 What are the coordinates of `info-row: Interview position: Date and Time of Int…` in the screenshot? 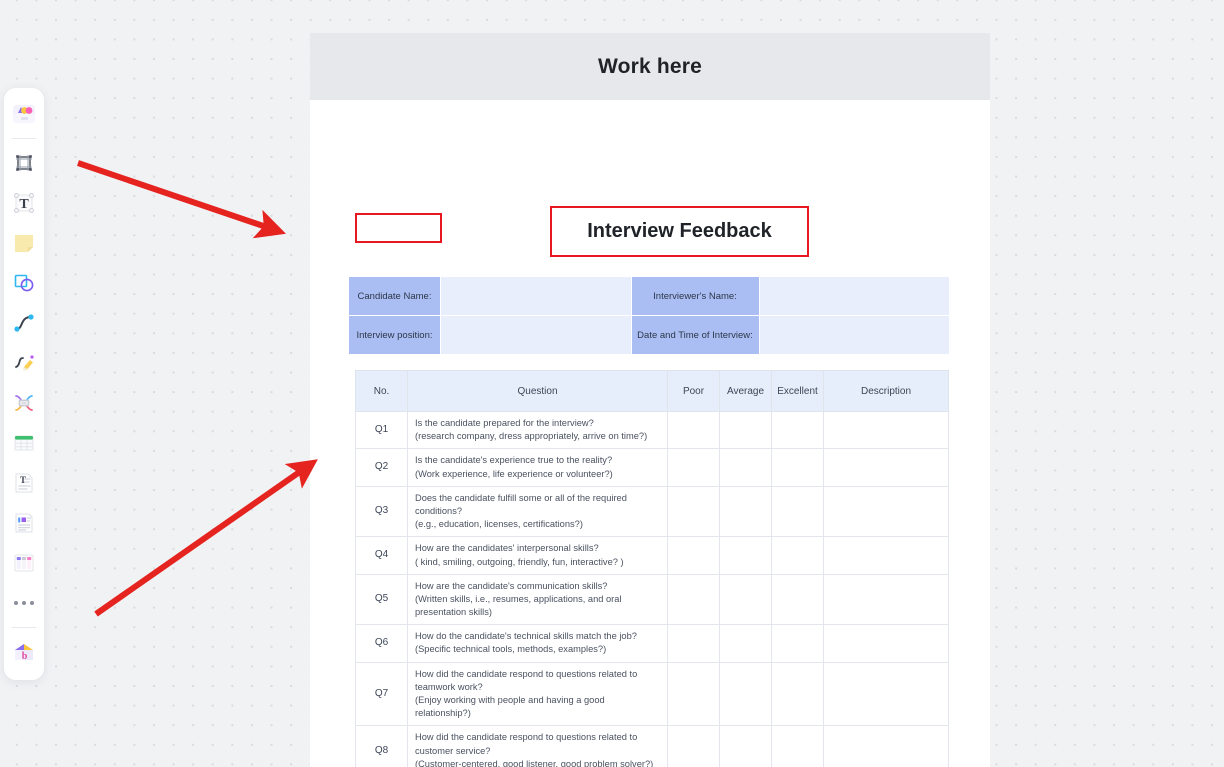 It's located at (649, 335).